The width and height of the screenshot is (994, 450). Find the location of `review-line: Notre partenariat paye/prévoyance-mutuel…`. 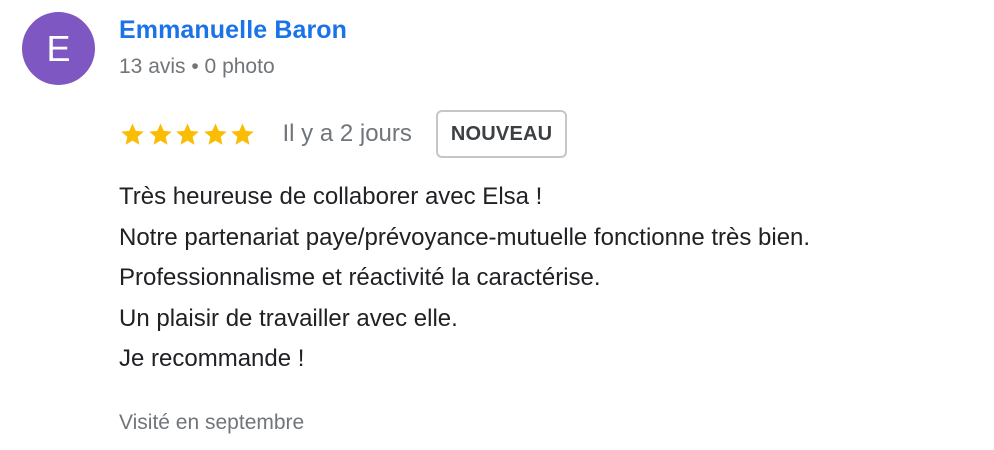

review-line: Notre partenariat paye/prévoyance-mutuel… is located at coordinates (465, 237).